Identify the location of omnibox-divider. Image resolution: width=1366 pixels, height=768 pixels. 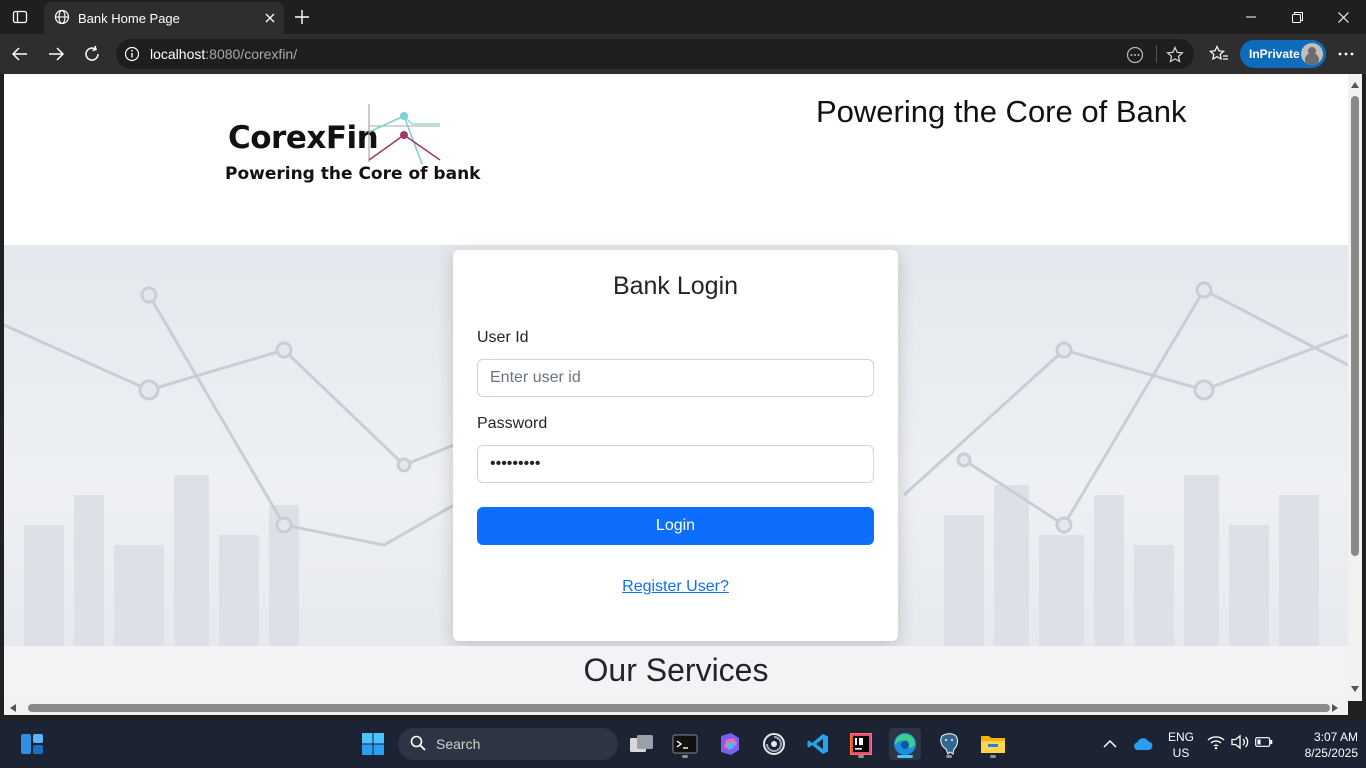
(1156, 54).